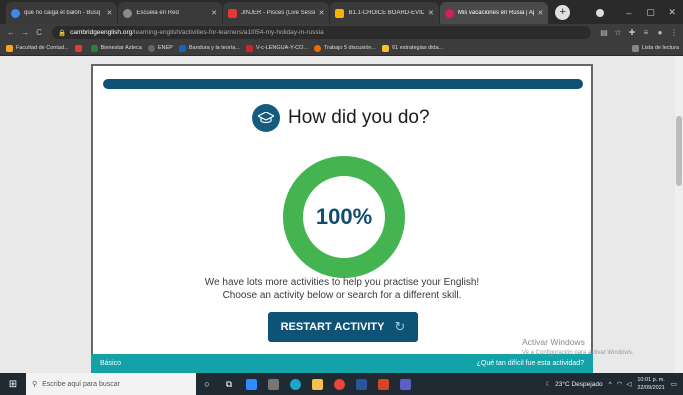 The image size is (683, 395). What do you see at coordinates (610, 384) in the screenshot?
I see `tray-chevron-icon: ^` at bounding box center [610, 384].